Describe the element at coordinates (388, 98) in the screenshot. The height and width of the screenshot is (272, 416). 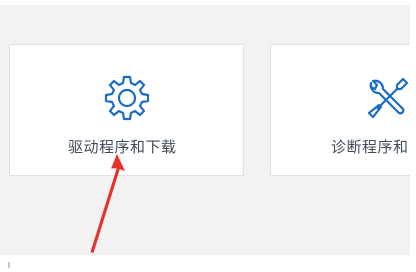
I see `wrench-screwdriver-icon` at that location.